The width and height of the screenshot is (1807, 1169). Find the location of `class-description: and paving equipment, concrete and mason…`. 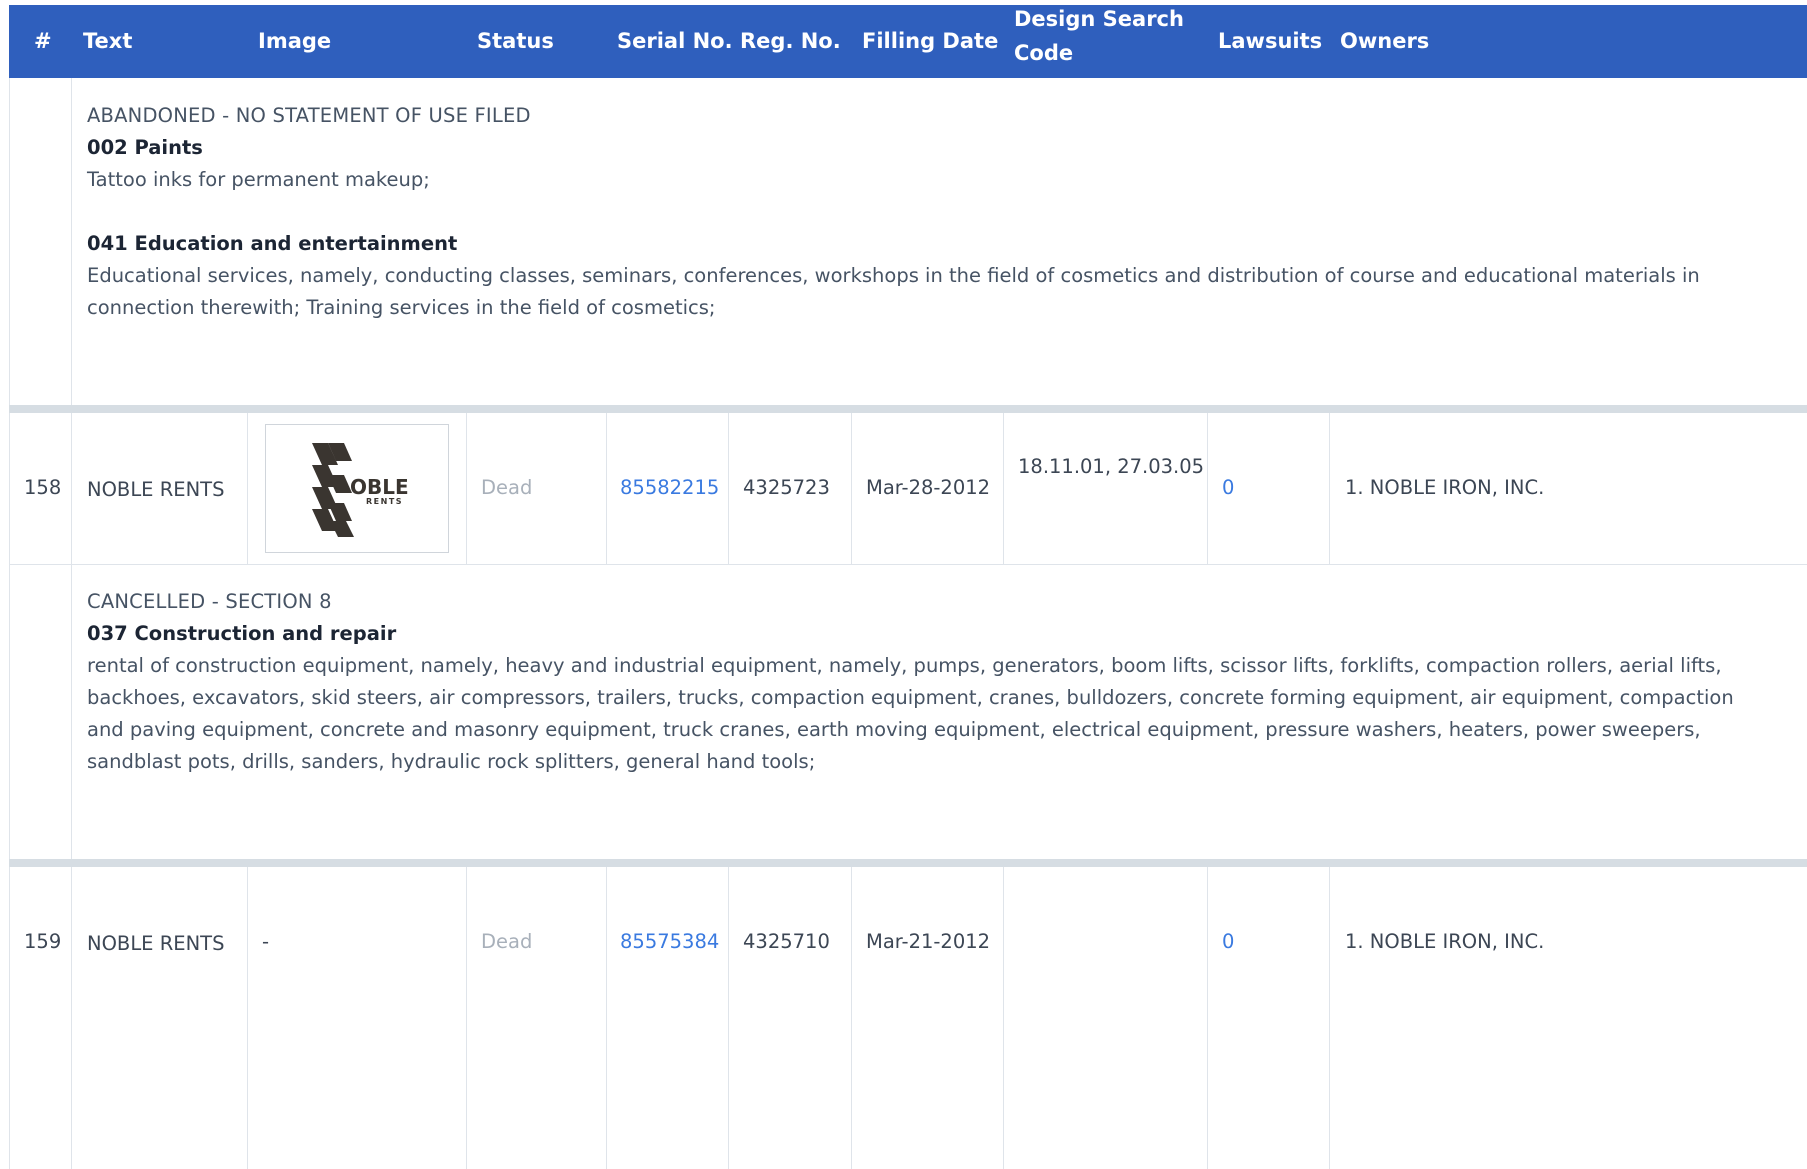

class-description: and paving equipment, concrete and mason… is located at coordinates (894, 729).